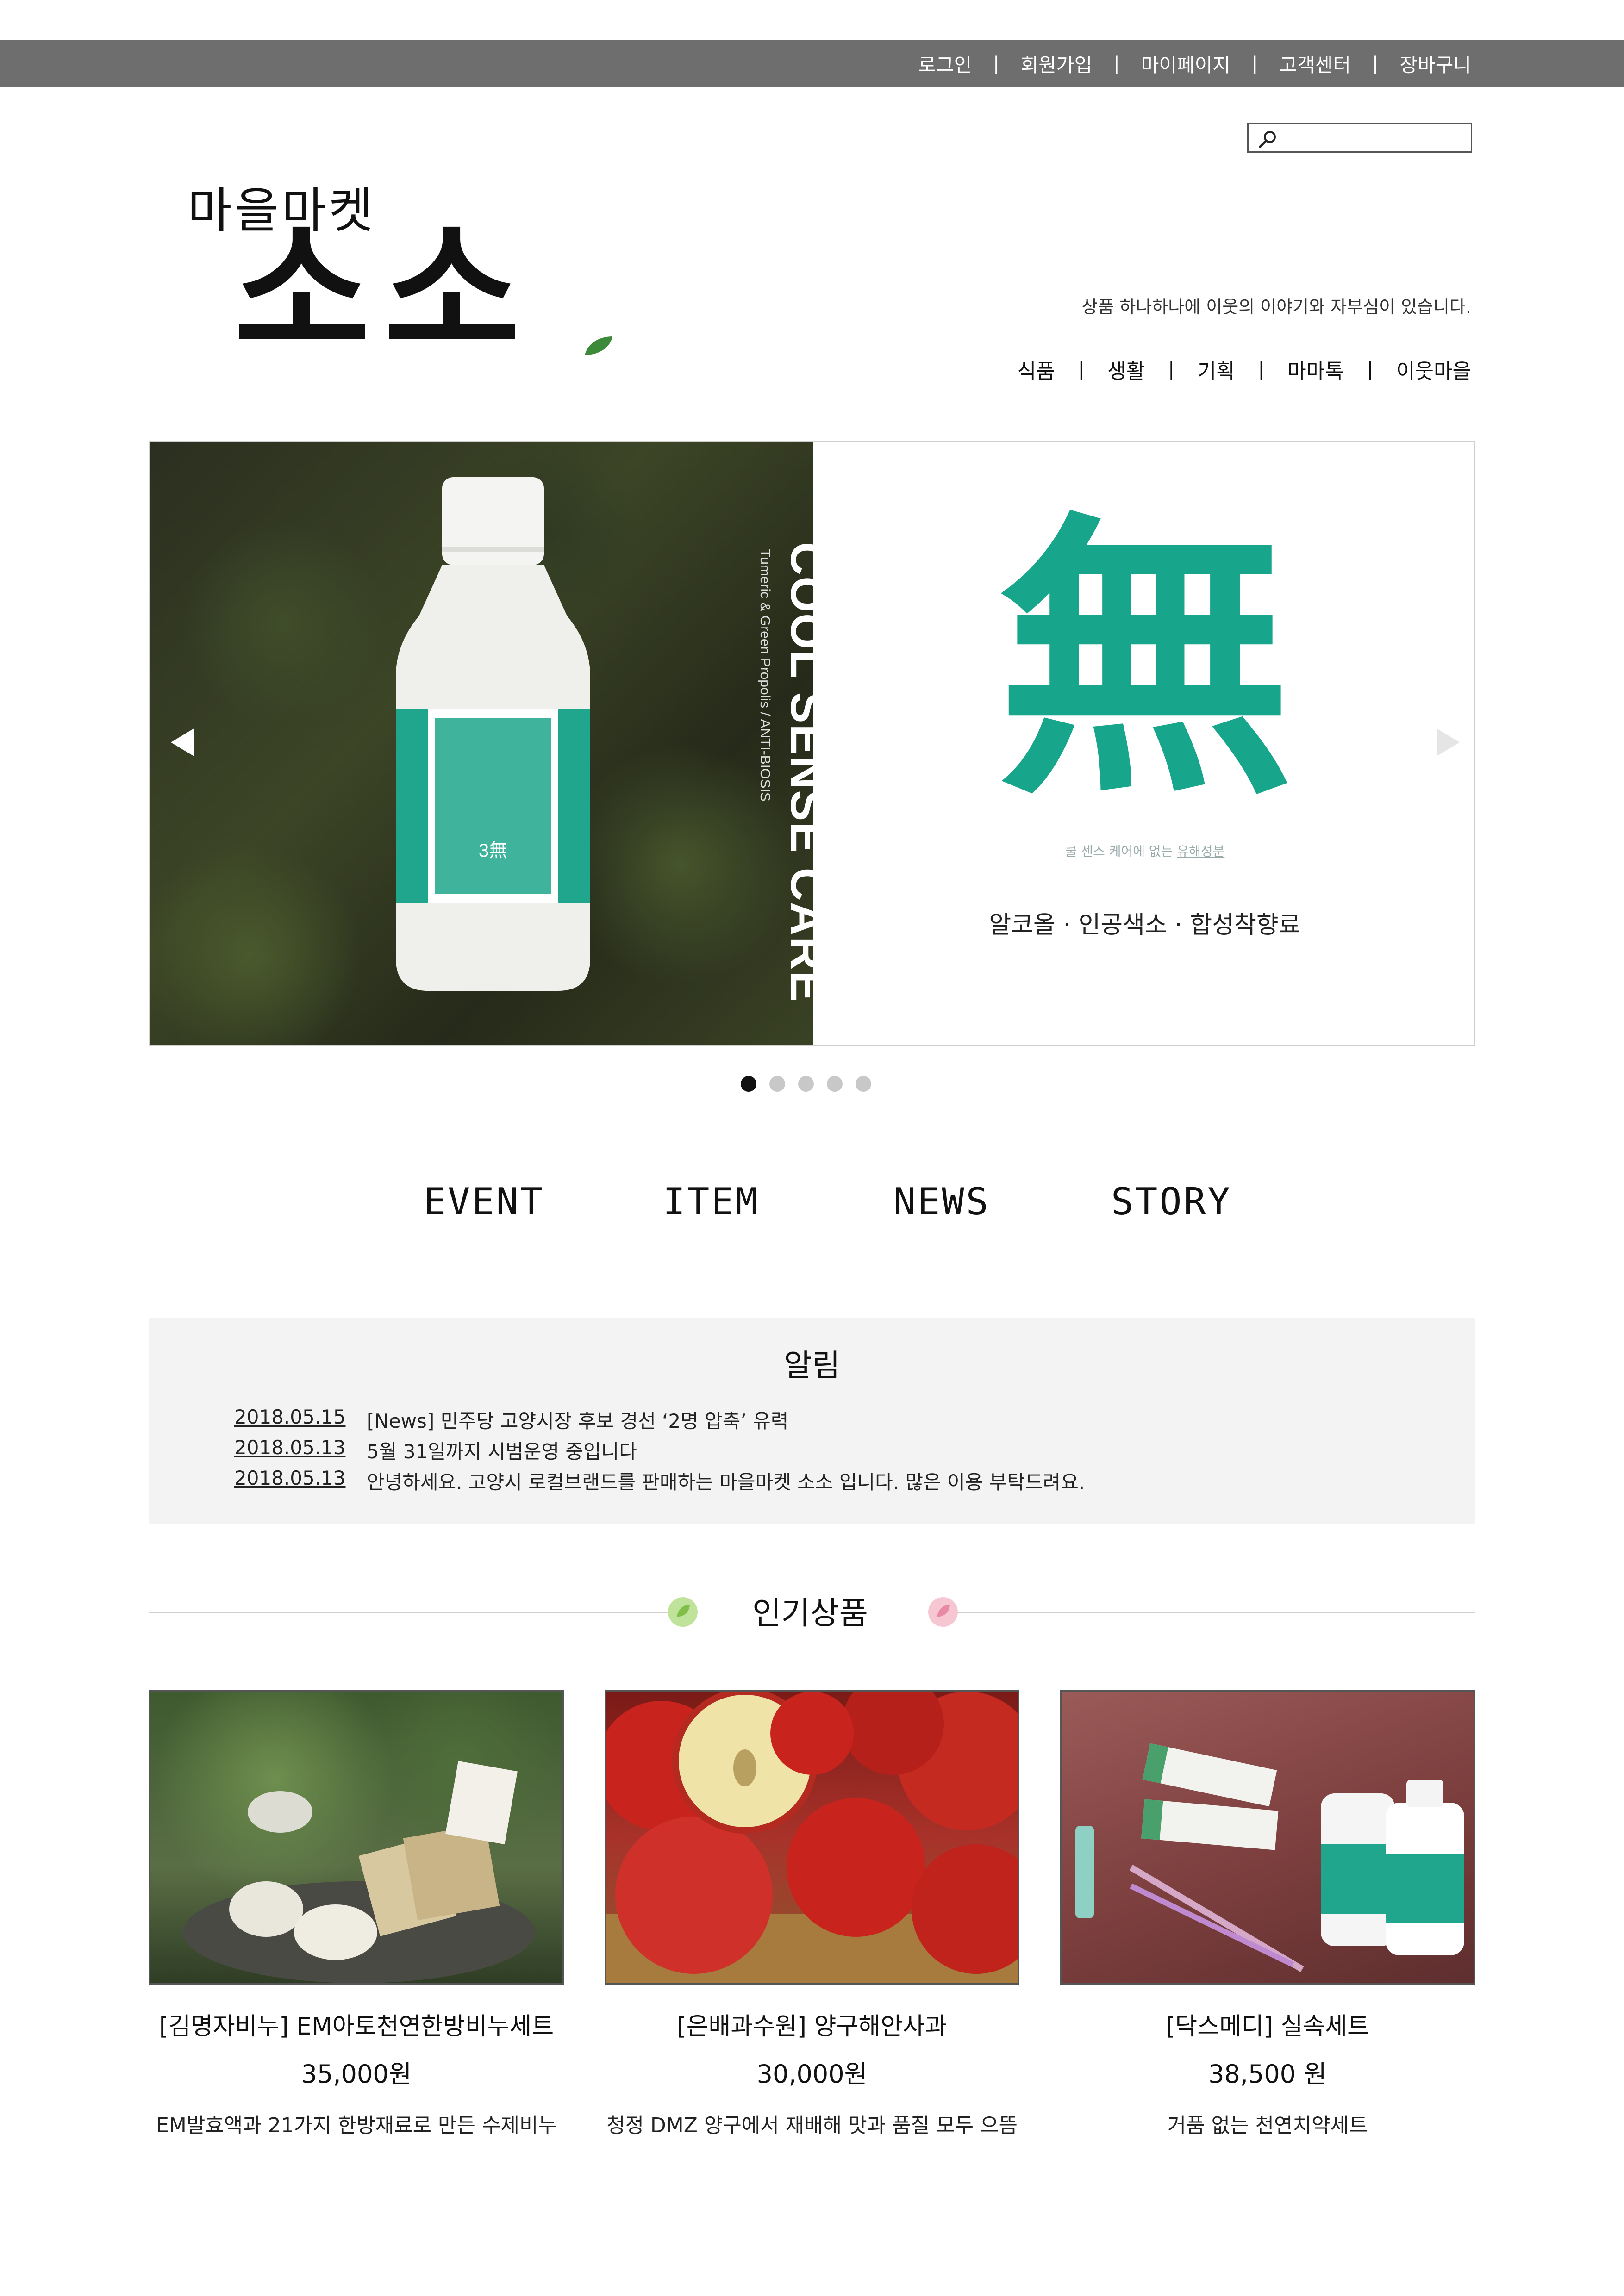 The image size is (1624, 2296). Describe the element at coordinates (812, 2125) in the screenshot. I see `product-description: 청정 DMZ 양구에서 재배해 맛과 품질 모두 으뜸` at that location.